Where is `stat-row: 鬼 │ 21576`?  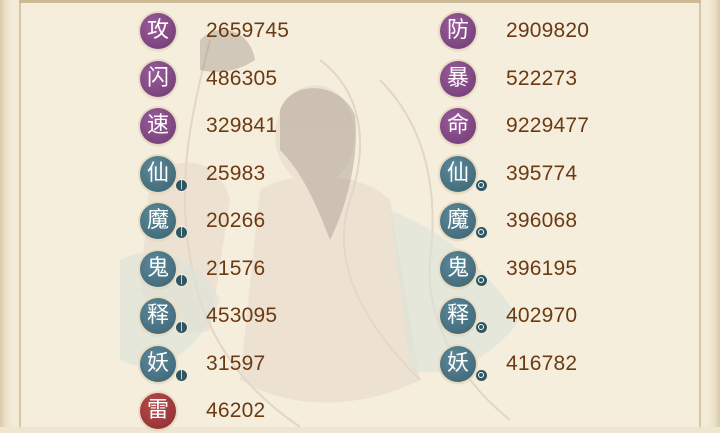
stat-row: 鬼 │ 21576 is located at coordinates (260, 270).